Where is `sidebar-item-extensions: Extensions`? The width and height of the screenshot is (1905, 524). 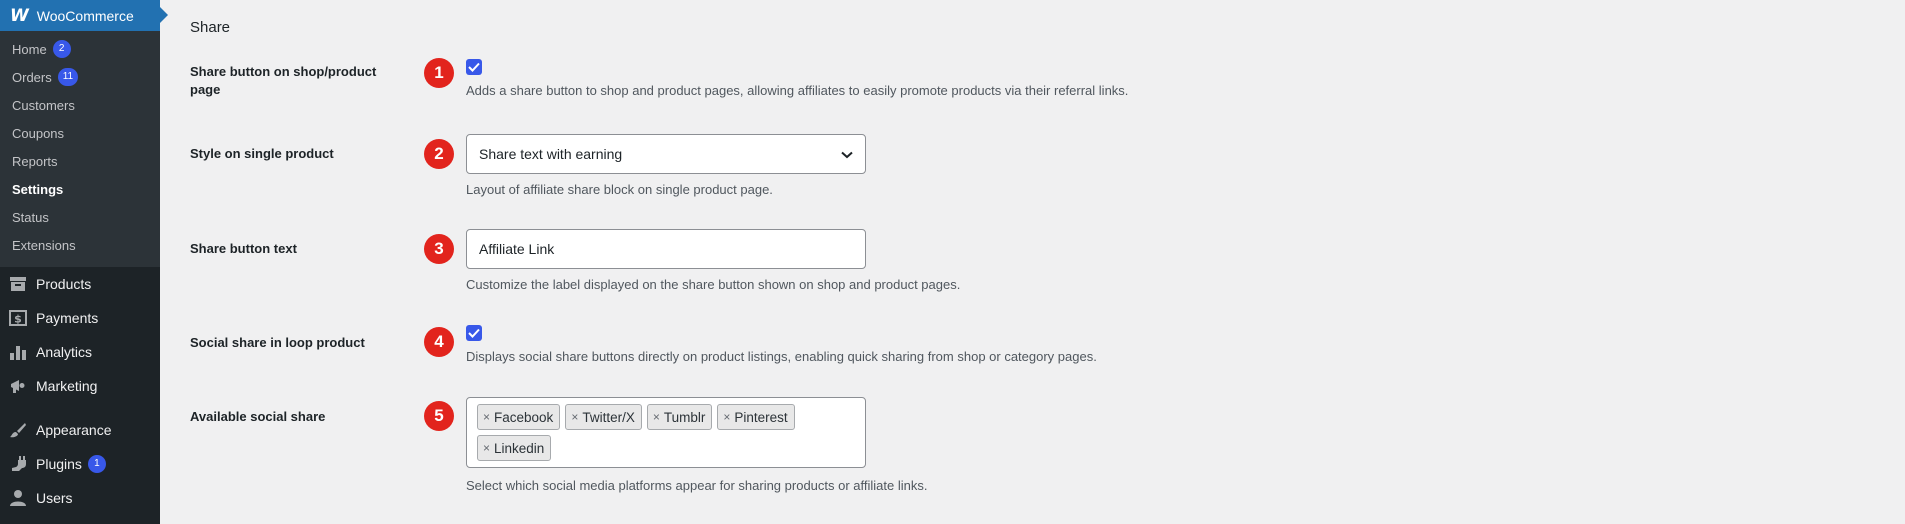
sidebar-item-extensions: Extensions is located at coordinates (80, 245).